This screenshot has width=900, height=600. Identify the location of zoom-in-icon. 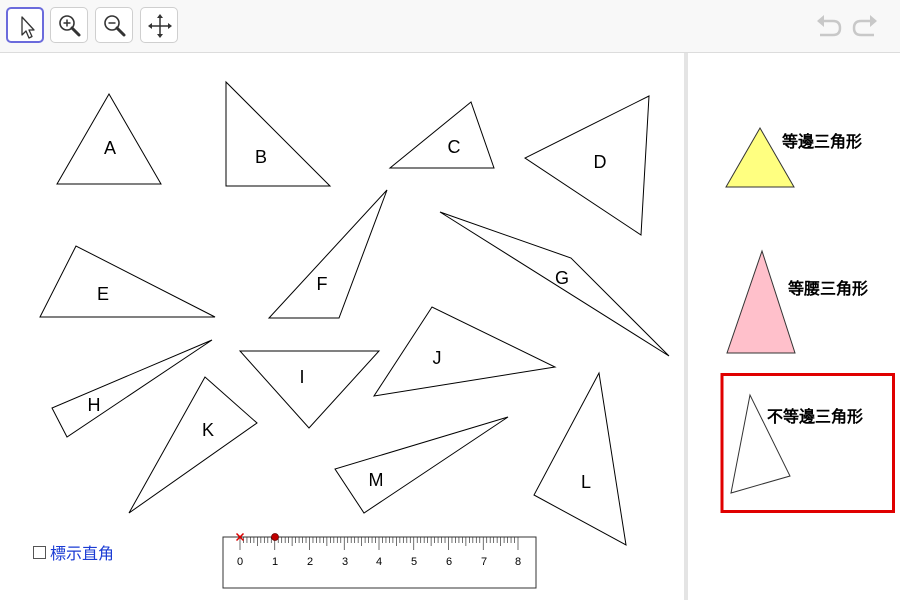
(70, 26).